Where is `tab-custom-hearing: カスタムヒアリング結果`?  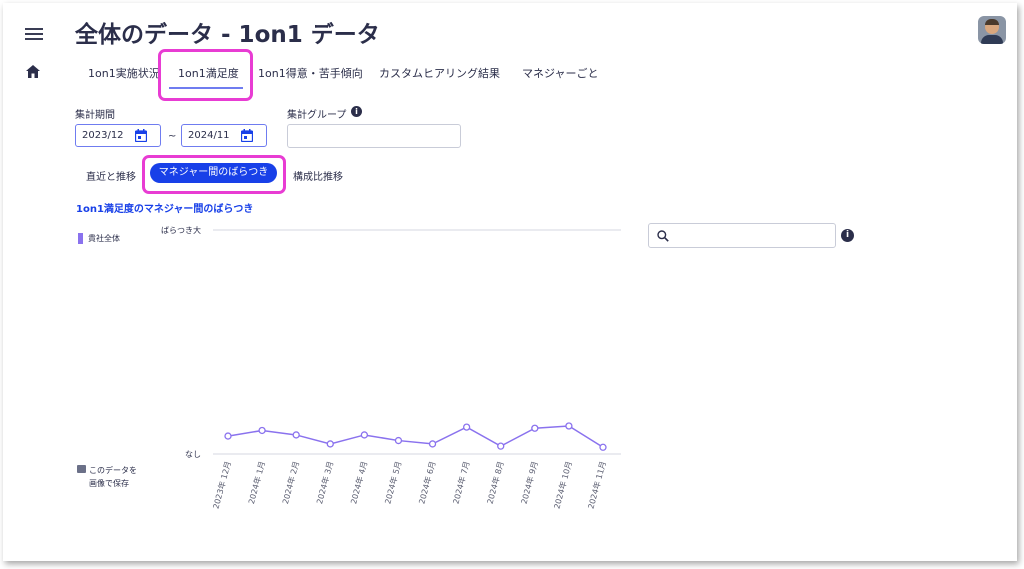 tab-custom-hearing: カスタムヒアリング結果 is located at coordinates (439, 73).